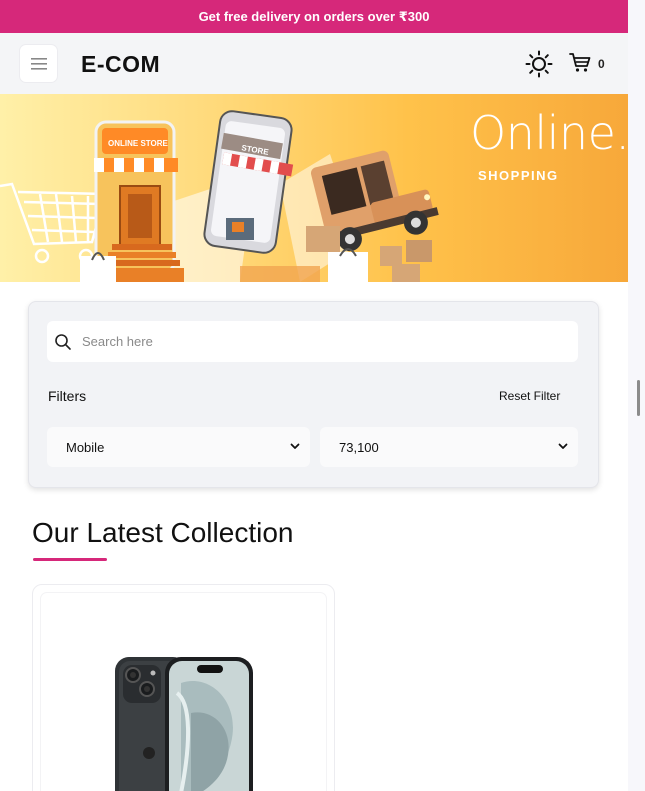 The image size is (645, 791). I want to click on cart-button, so click(581, 63).